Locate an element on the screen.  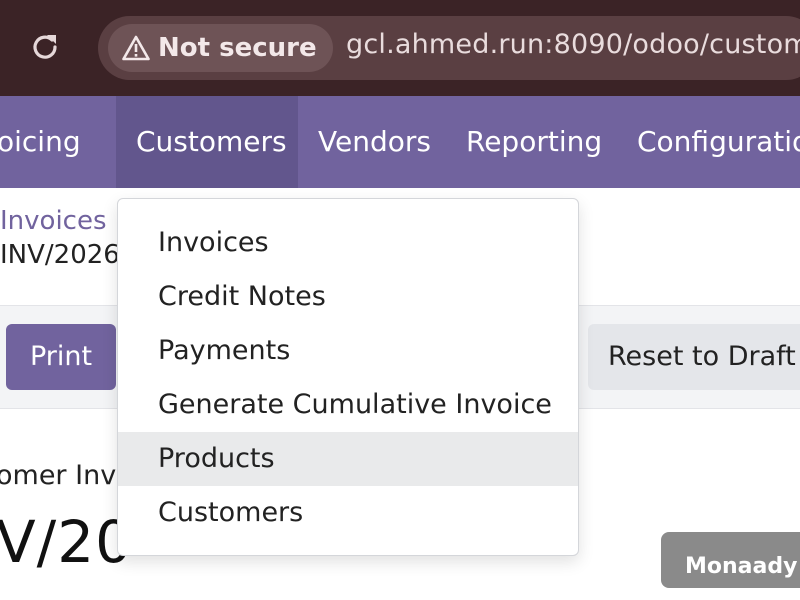
reload-icon is located at coordinates (45, 46).